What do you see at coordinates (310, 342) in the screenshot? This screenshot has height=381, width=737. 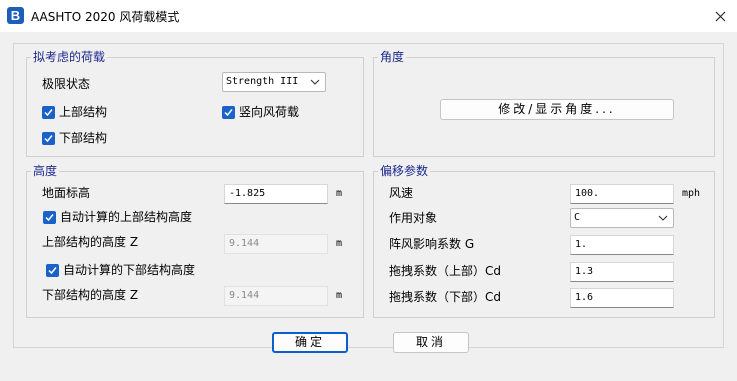 I see `ok-button: 确定` at bounding box center [310, 342].